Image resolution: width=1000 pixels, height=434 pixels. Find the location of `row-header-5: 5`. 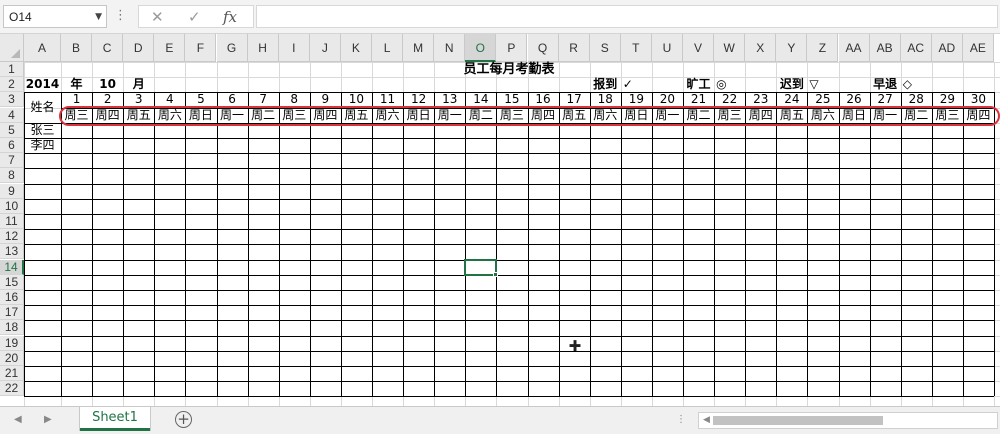

row-header-5: 5 is located at coordinates (12, 130).